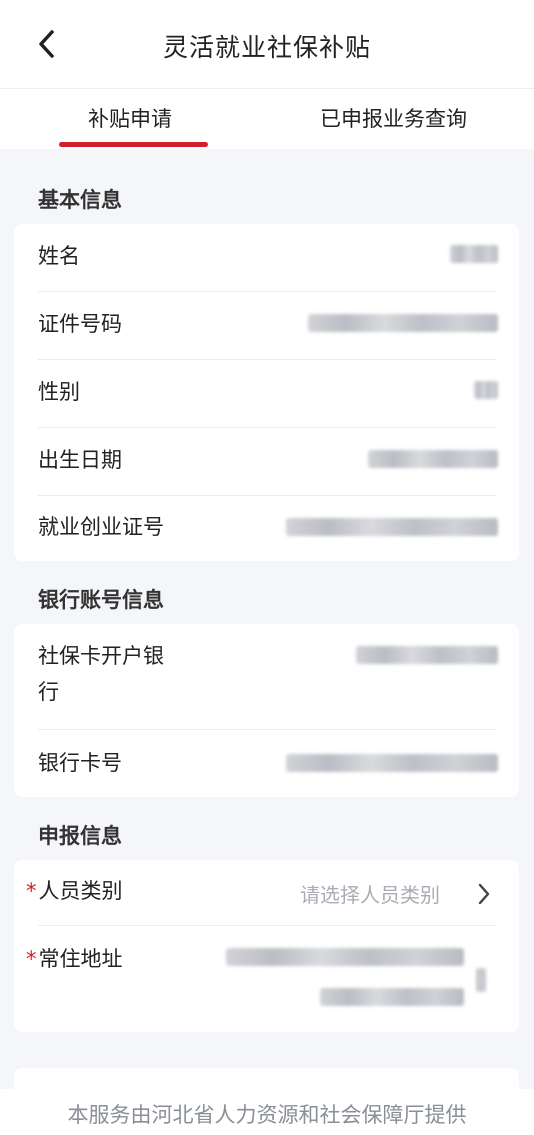  What do you see at coordinates (392, 997) in the screenshot?
I see `address-value-redacted-line2` at bounding box center [392, 997].